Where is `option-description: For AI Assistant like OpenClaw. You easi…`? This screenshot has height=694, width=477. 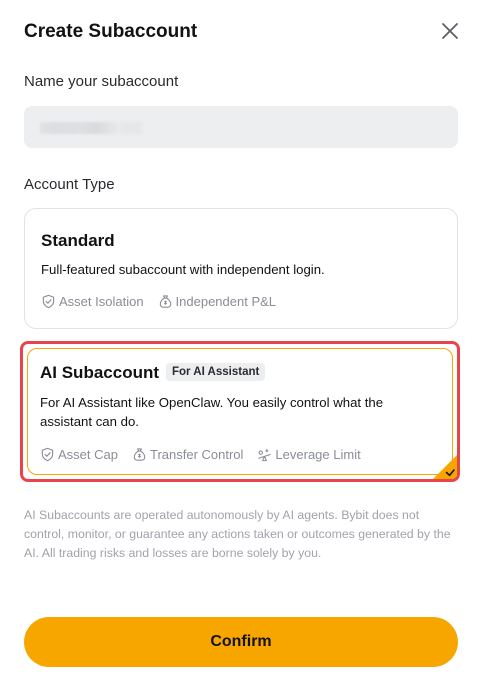 option-description: For AI Assistant like OpenClaw. You easi… is located at coordinates (212, 412).